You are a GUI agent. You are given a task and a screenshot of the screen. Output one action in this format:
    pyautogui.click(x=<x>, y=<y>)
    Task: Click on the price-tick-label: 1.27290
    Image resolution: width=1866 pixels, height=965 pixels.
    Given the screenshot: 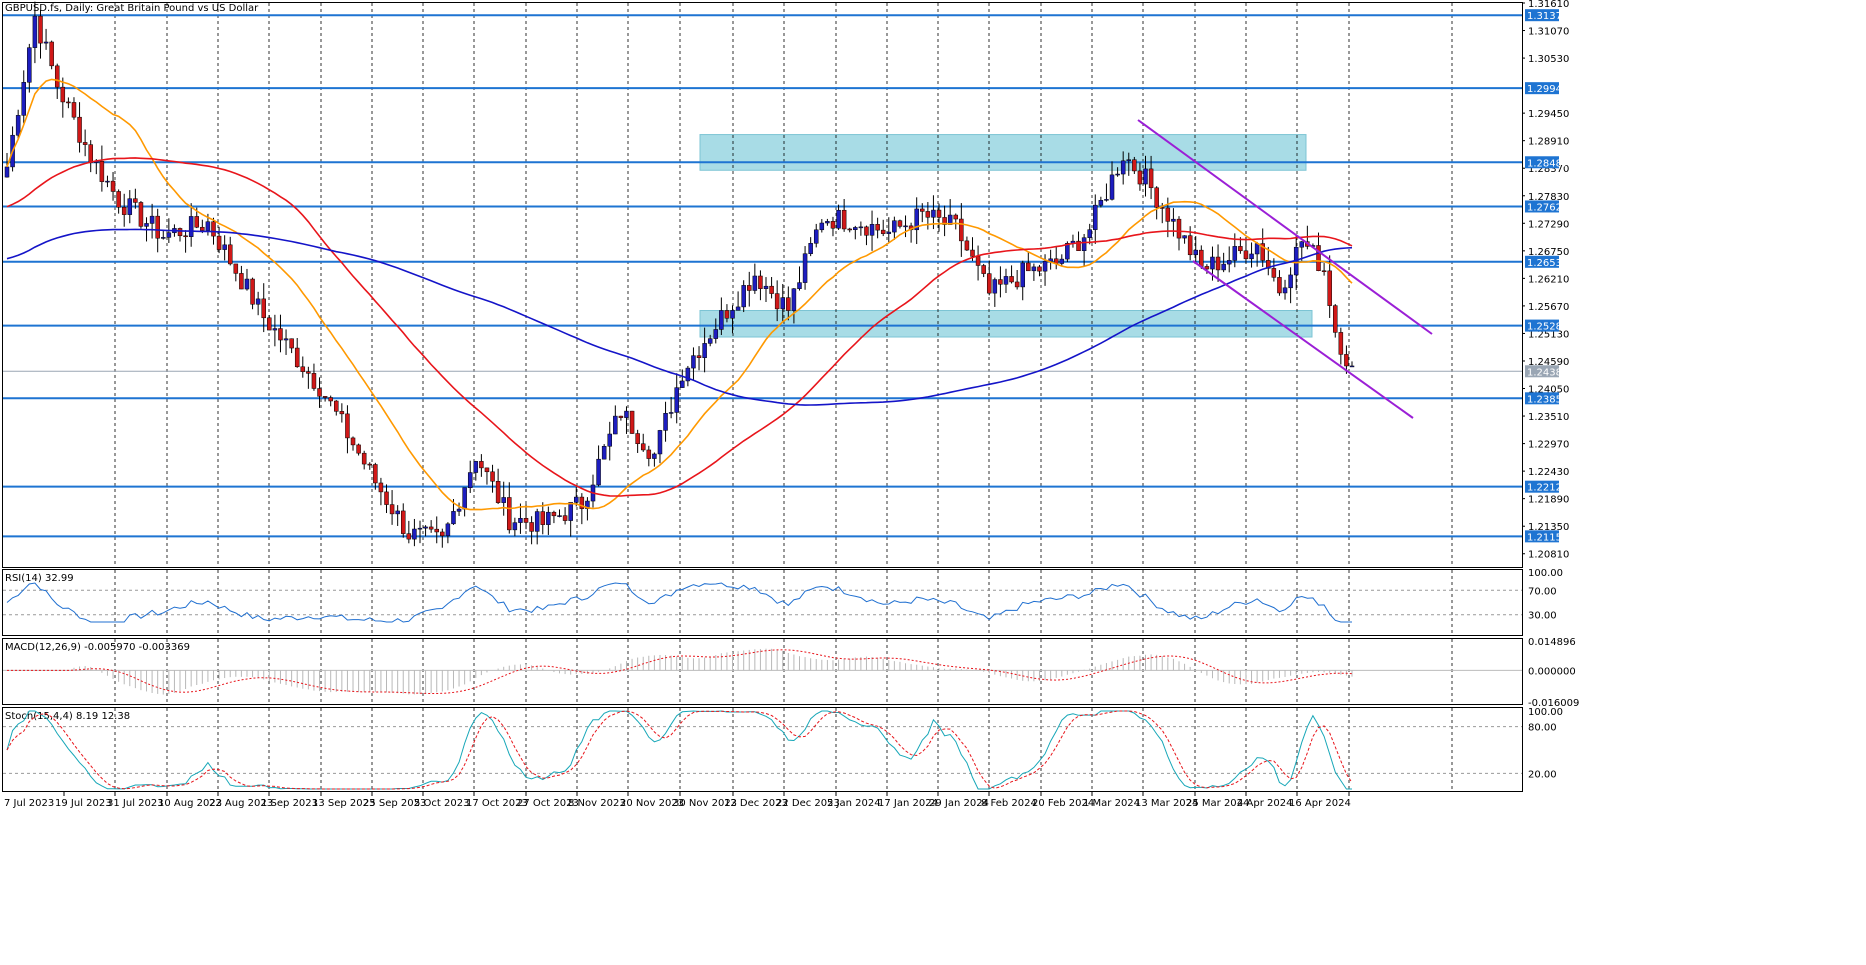 What is the action you would take?
    pyautogui.click(x=1548, y=224)
    